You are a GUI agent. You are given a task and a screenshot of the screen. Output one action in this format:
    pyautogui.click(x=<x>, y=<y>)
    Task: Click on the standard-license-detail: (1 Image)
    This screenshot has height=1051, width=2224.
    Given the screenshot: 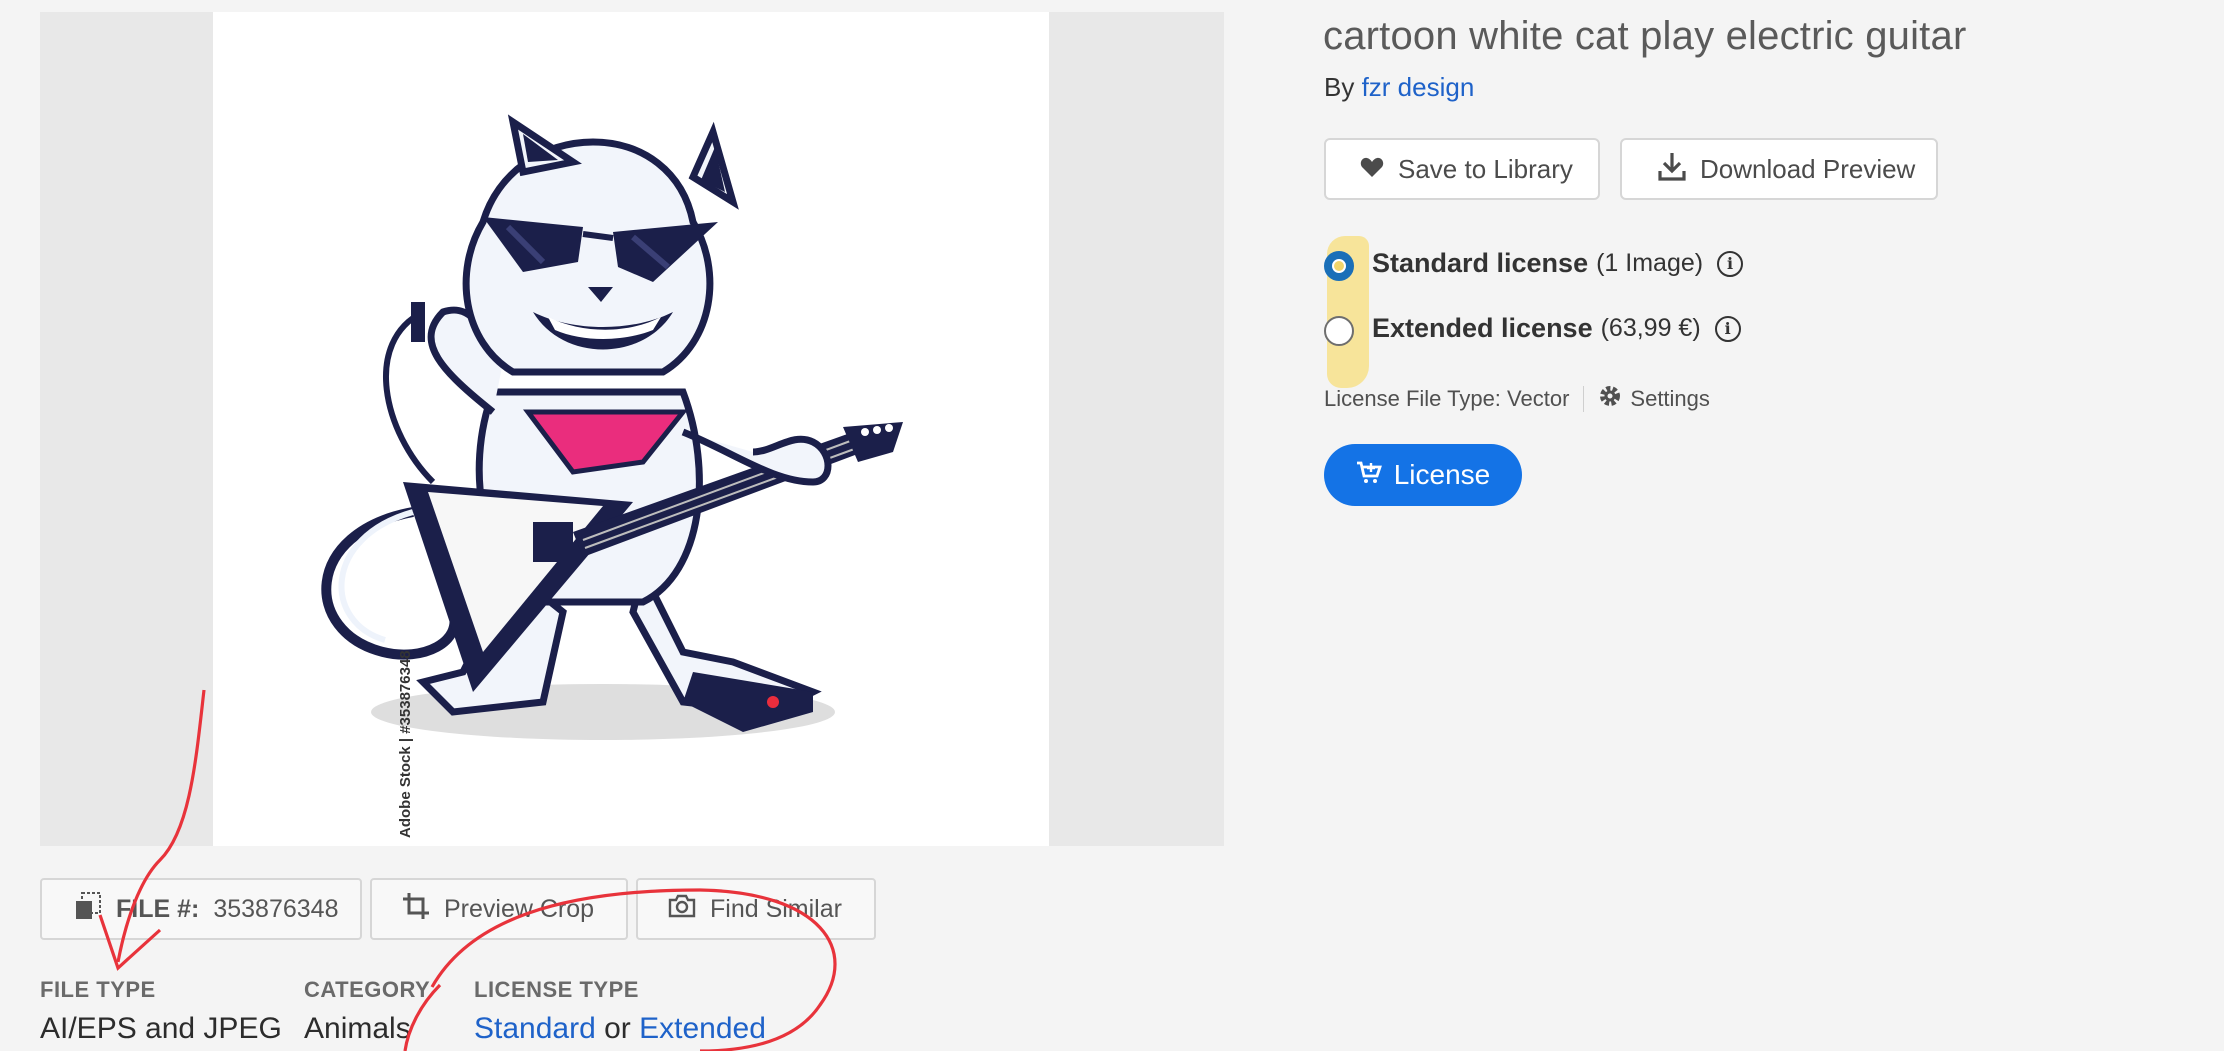 What is the action you would take?
    pyautogui.click(x=1650, y=263)
    